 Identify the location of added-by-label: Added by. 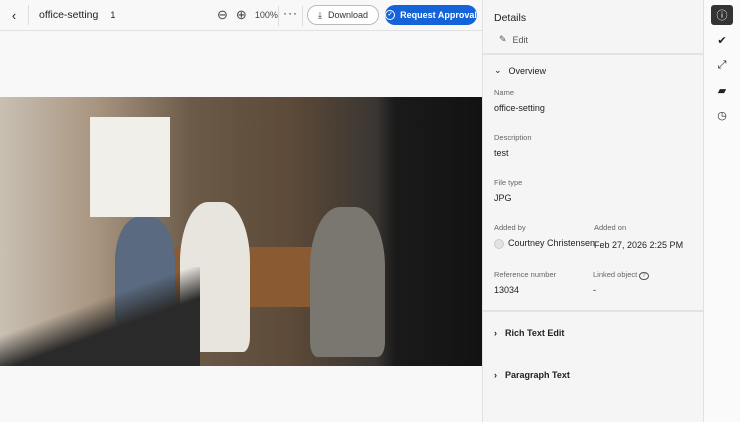
(510, 227).